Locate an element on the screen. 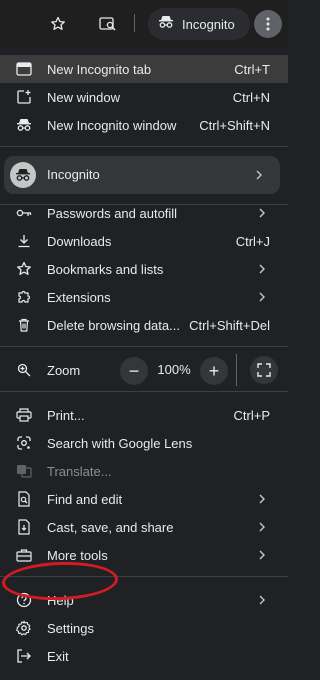  exit-icon is located at coordinates (24, 656).